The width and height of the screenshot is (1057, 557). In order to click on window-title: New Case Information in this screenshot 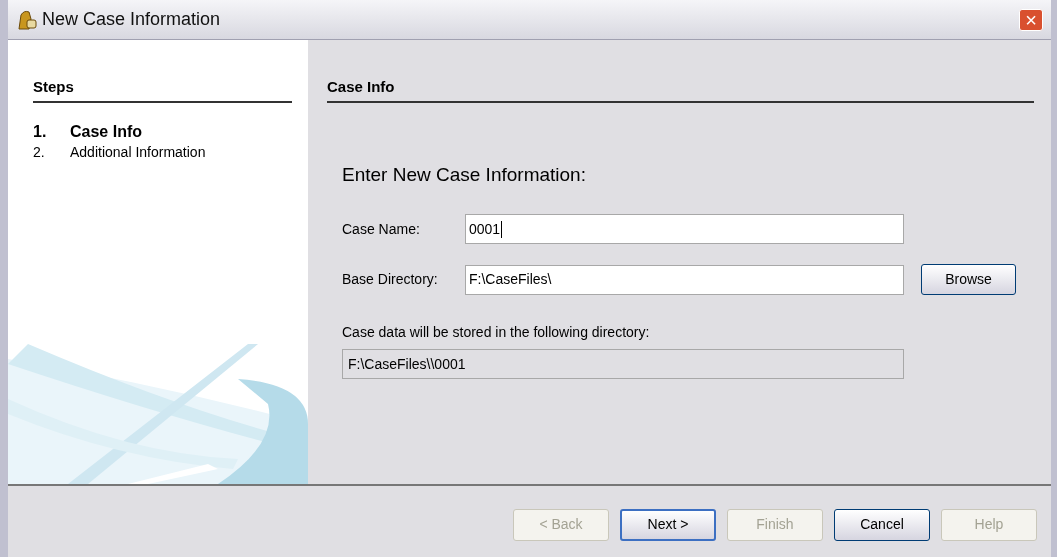, I will do `click(131, 19)`.